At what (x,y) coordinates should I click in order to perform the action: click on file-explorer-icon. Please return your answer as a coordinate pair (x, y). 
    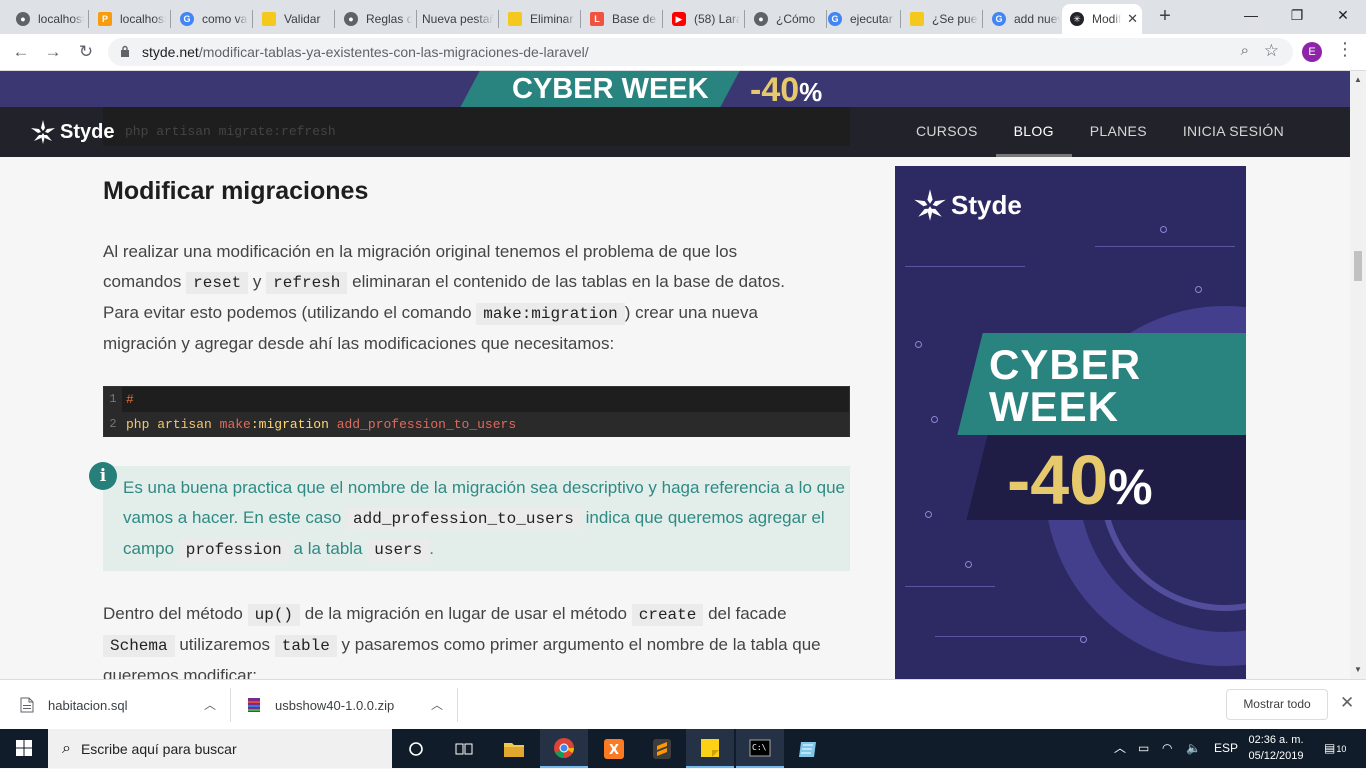
    Looking at the image, I should click on (514, 748).